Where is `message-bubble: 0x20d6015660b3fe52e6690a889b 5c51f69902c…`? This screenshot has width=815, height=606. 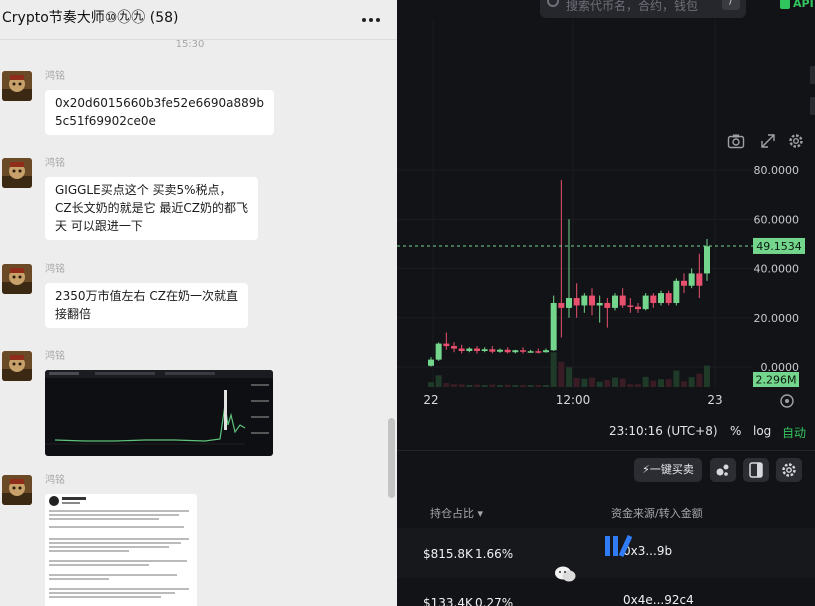 message-bubble: 0x20d6015660b3fe52e6690a889b 5c51f69902c… is located at coordinates (159, 112).